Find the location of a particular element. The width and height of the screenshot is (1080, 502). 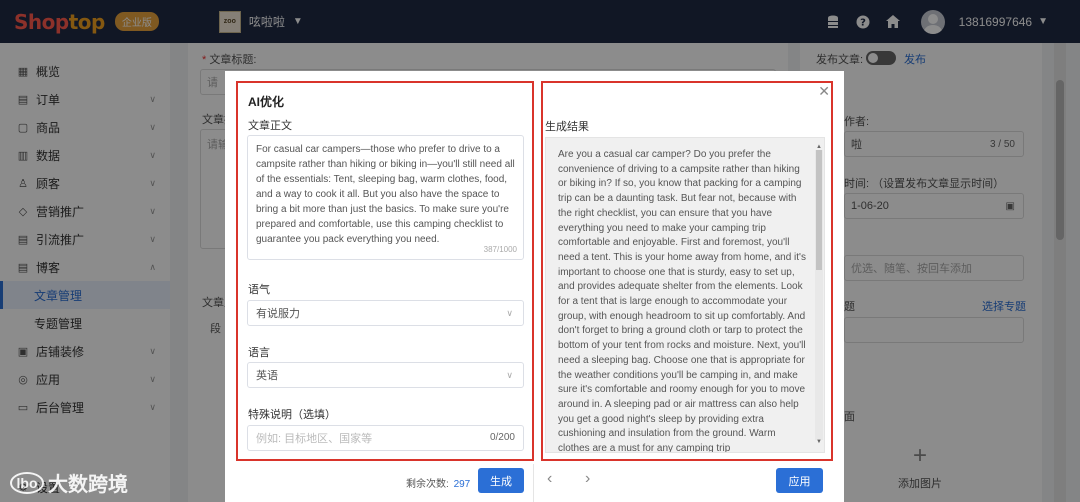

note-label: 特殊说明（选填） is located at coordinates (292, 415).